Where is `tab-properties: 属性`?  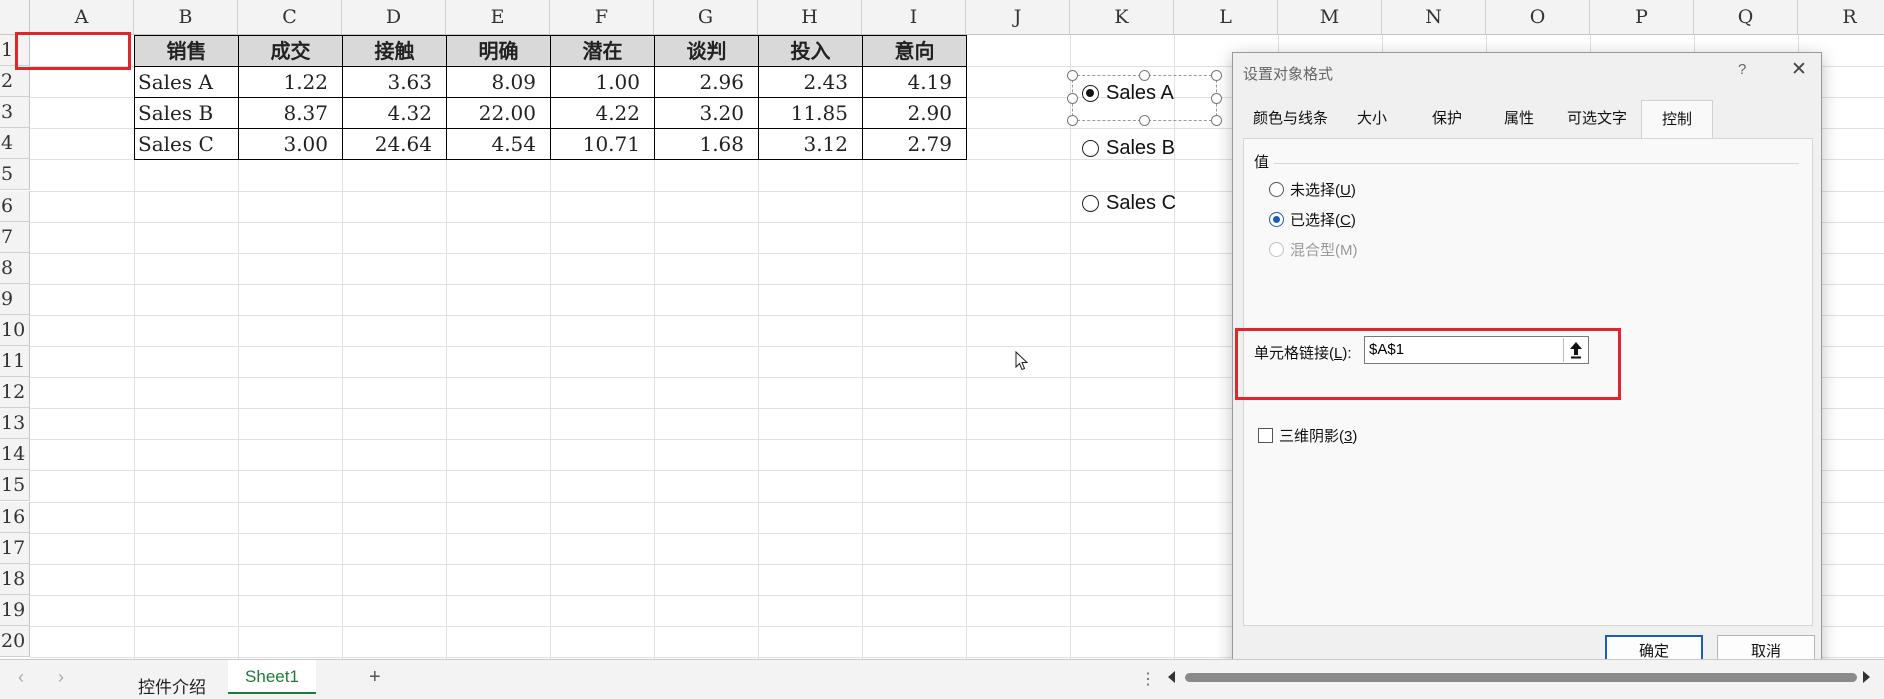
tab-properties: 属性 is located at coordinates (1519, 119).